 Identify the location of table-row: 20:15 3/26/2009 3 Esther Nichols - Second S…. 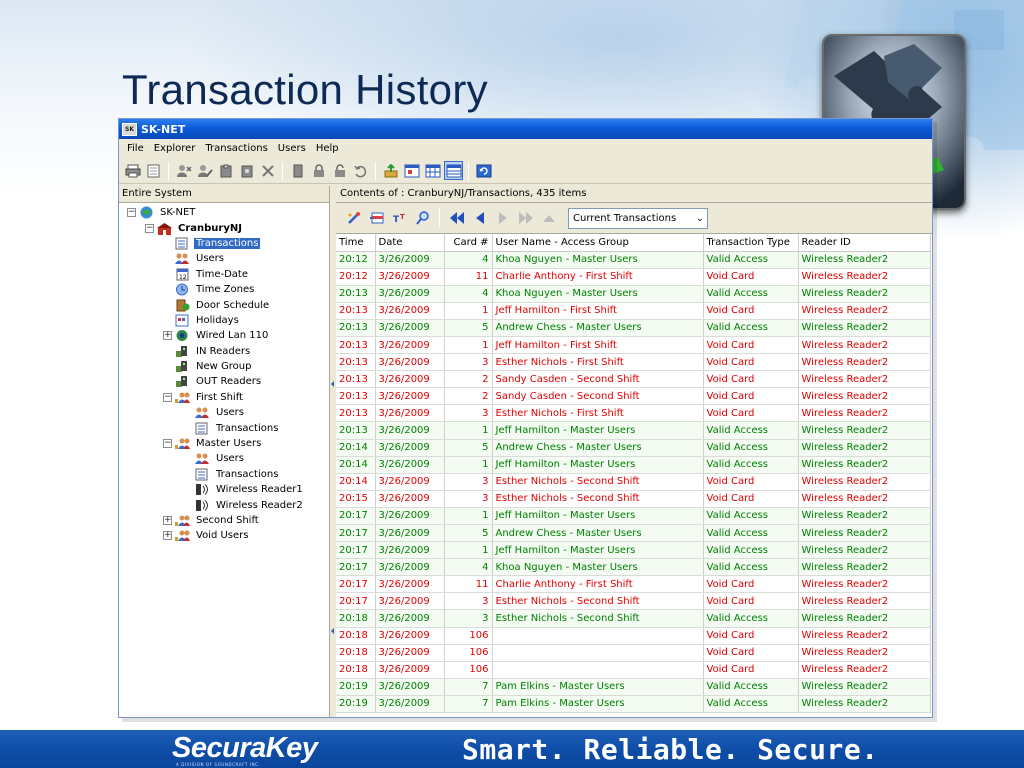
(633, 499).